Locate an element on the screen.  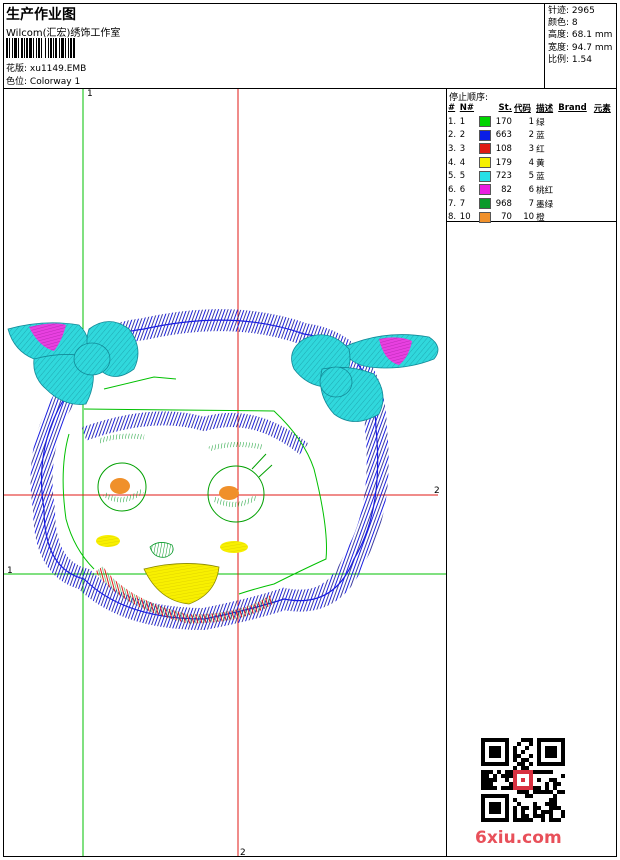
row-code: 10 is located at coordinates (529, 217).